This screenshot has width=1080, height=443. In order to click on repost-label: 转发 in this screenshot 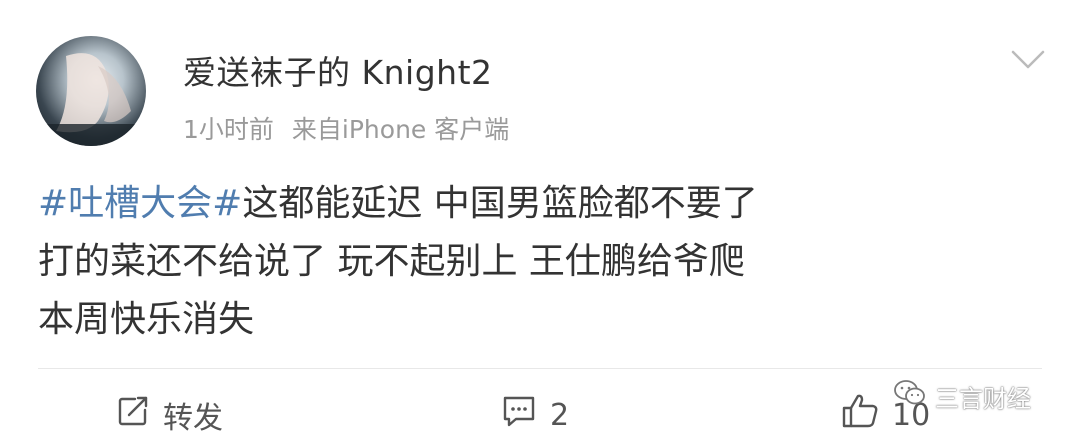, I will do `click(193, 418)`.